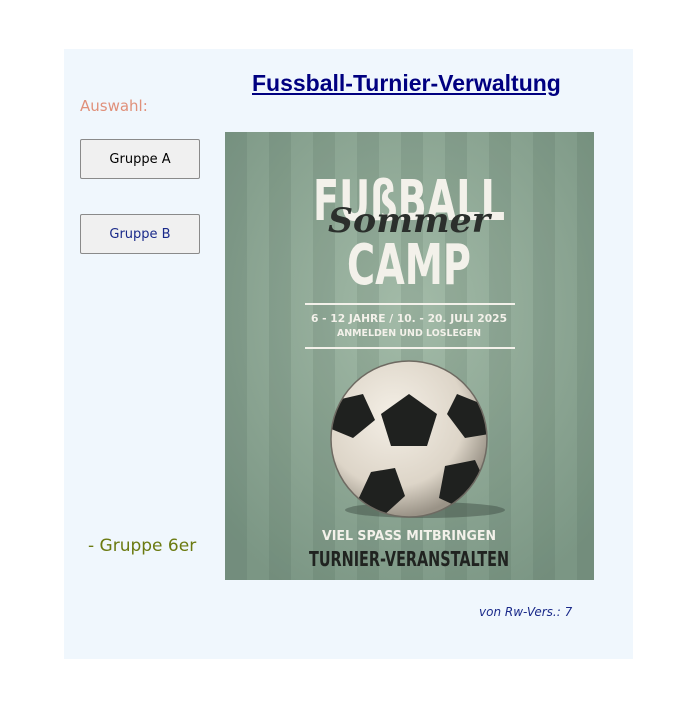 This screenshot has height=720, width=680. What do you see at coordinates (140, 159) in the screenshot?
I see `group-a-button: Gruppe A` at bounding box center [140, 159].